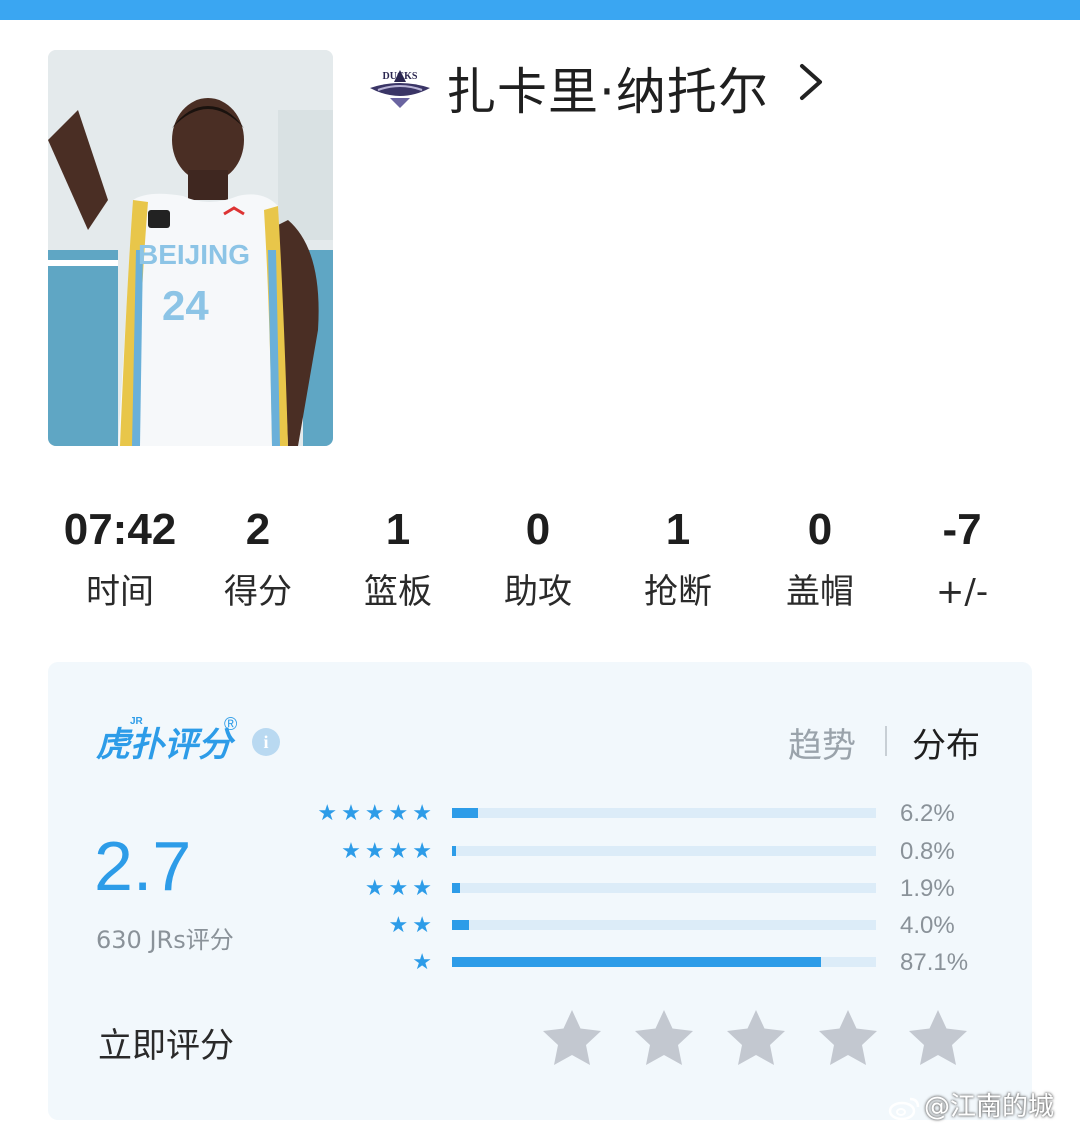 Image resolution: width=1080 pixels, height=1130 pixels. Describe the element at coordinates (678, 561) in the screenshot. I see `stat-steals: 1 抢断` at that location.